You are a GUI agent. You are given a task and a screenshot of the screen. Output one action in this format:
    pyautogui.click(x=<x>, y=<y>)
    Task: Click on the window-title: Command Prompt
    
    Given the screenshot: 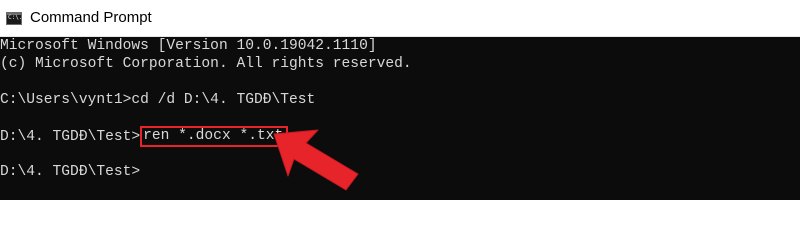 What is the action you would take?
    pyautogui.click(x=91, y=17)
    